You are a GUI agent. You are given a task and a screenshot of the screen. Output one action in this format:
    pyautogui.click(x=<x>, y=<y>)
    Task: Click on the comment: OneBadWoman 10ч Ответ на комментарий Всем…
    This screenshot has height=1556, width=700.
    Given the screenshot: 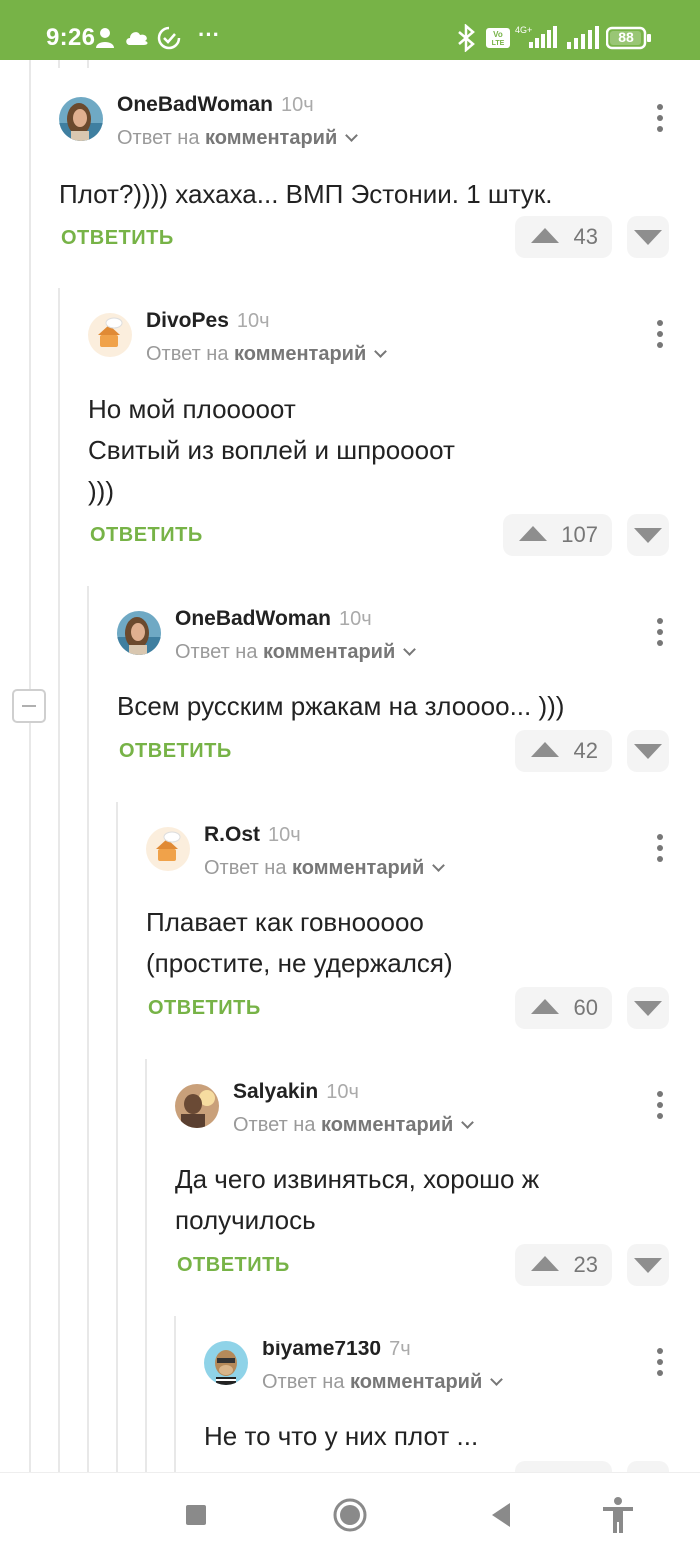 What is the action you would take?
    pyautogui.click(x=393, y=694)
    